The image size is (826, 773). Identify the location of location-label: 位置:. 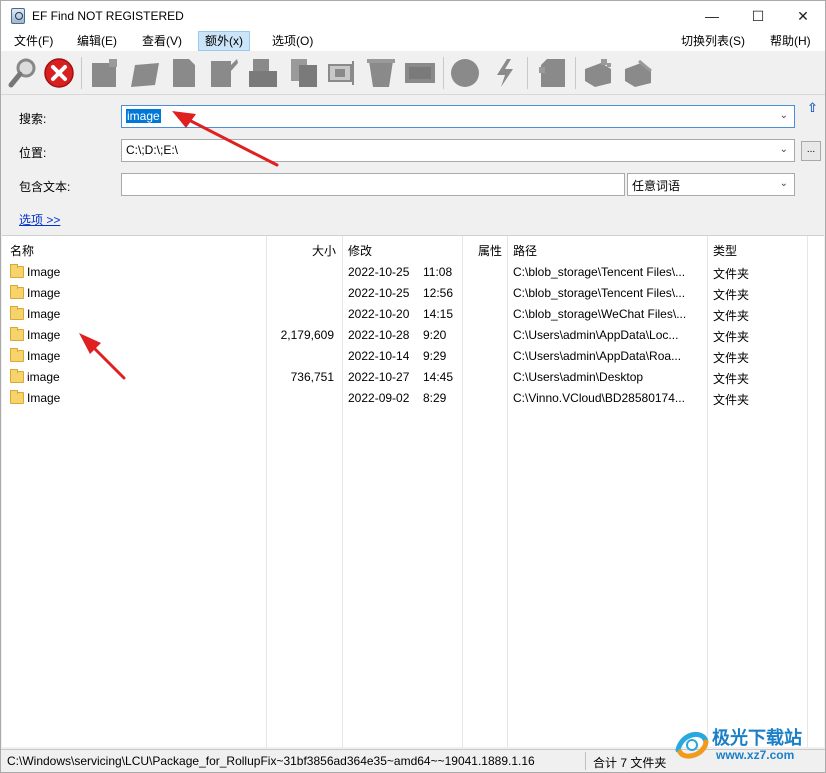
(33, 153).